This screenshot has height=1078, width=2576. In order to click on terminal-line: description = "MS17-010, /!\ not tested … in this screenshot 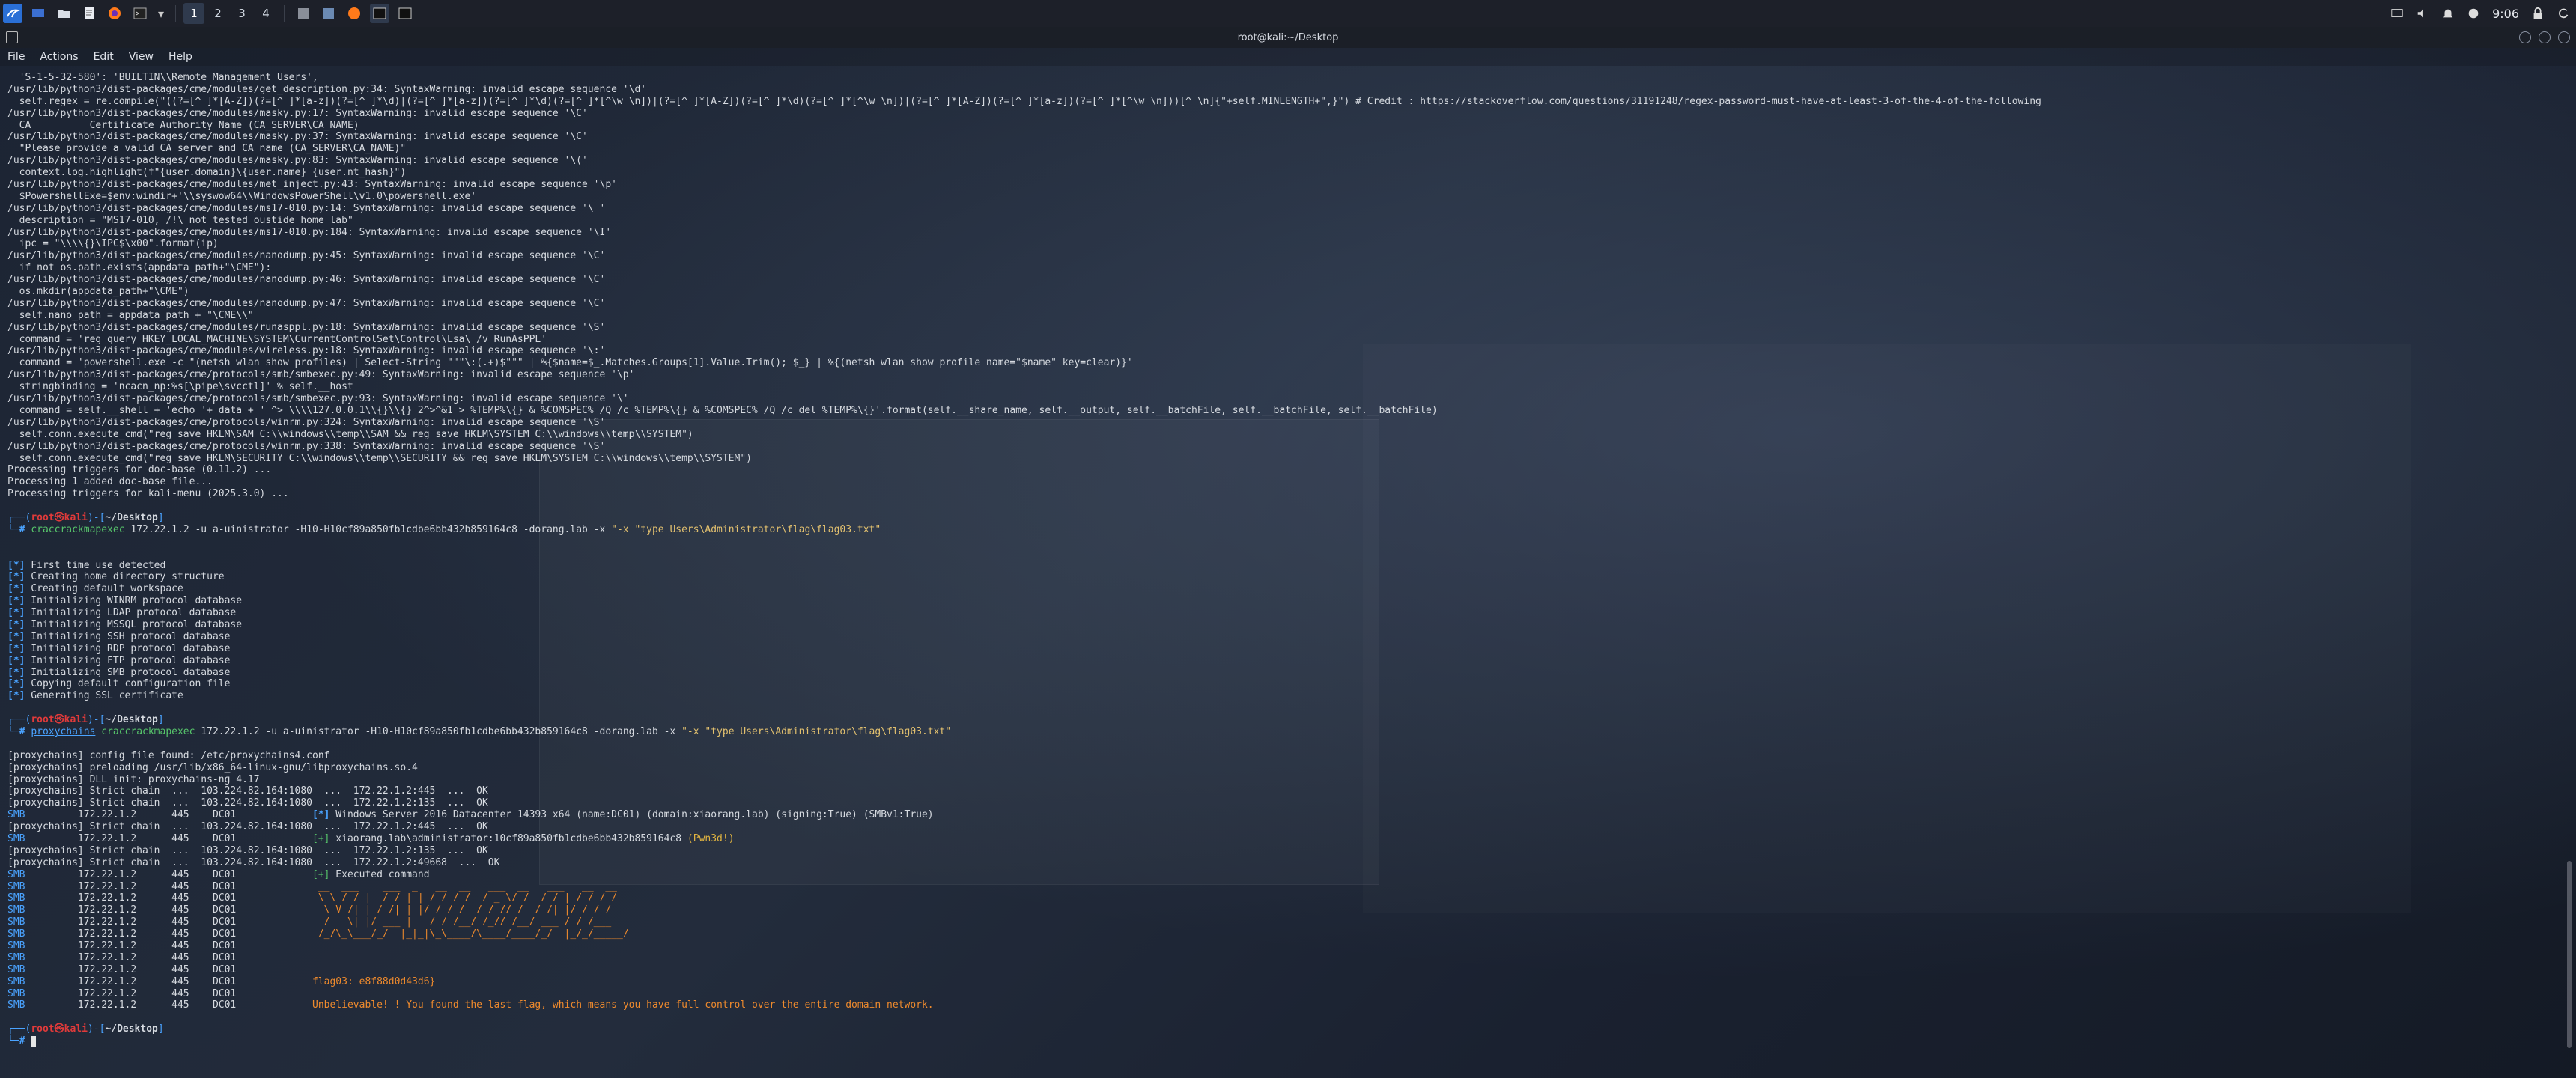, I will do `click(1288, 221)`.